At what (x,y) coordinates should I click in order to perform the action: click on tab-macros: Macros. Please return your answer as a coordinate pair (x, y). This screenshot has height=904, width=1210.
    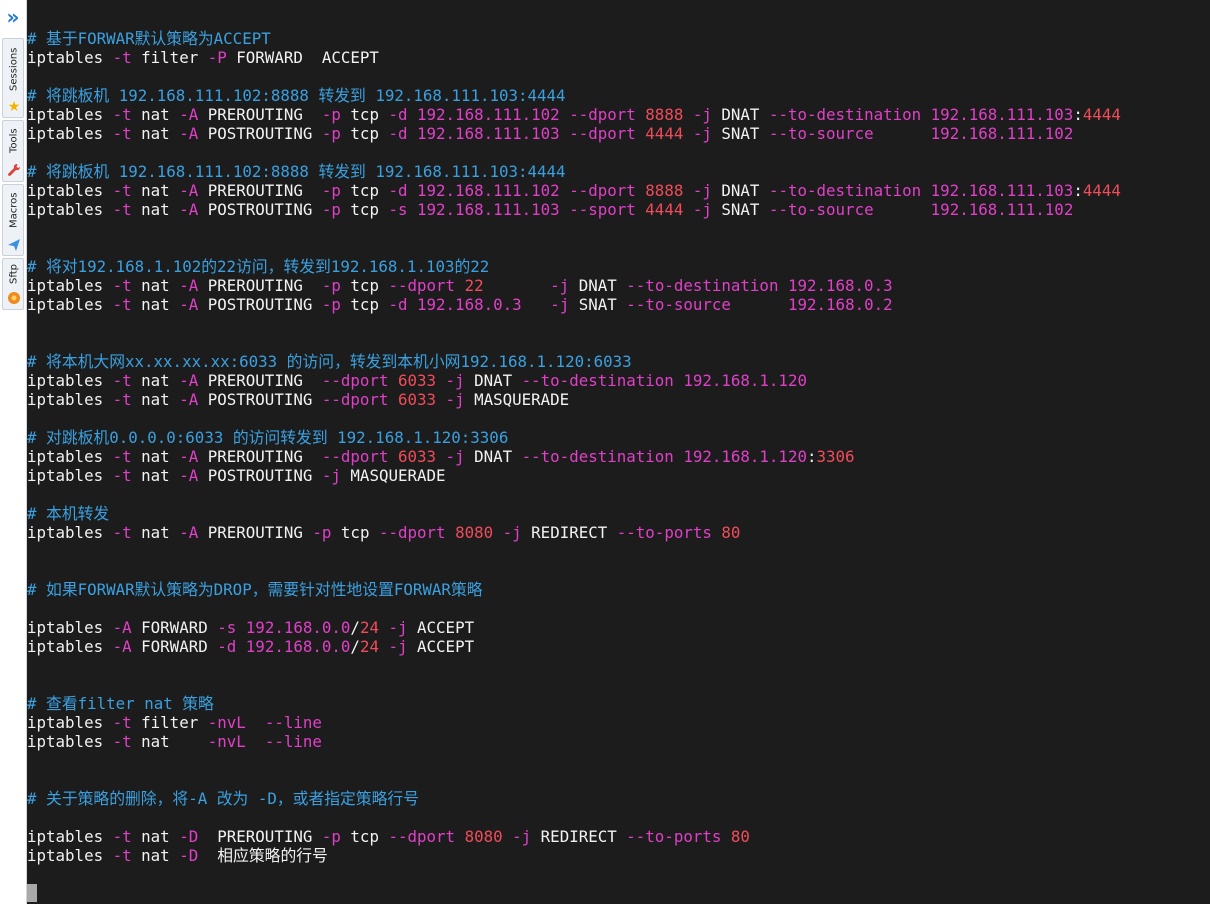
    Looking at the image, I should click on (13, 220).